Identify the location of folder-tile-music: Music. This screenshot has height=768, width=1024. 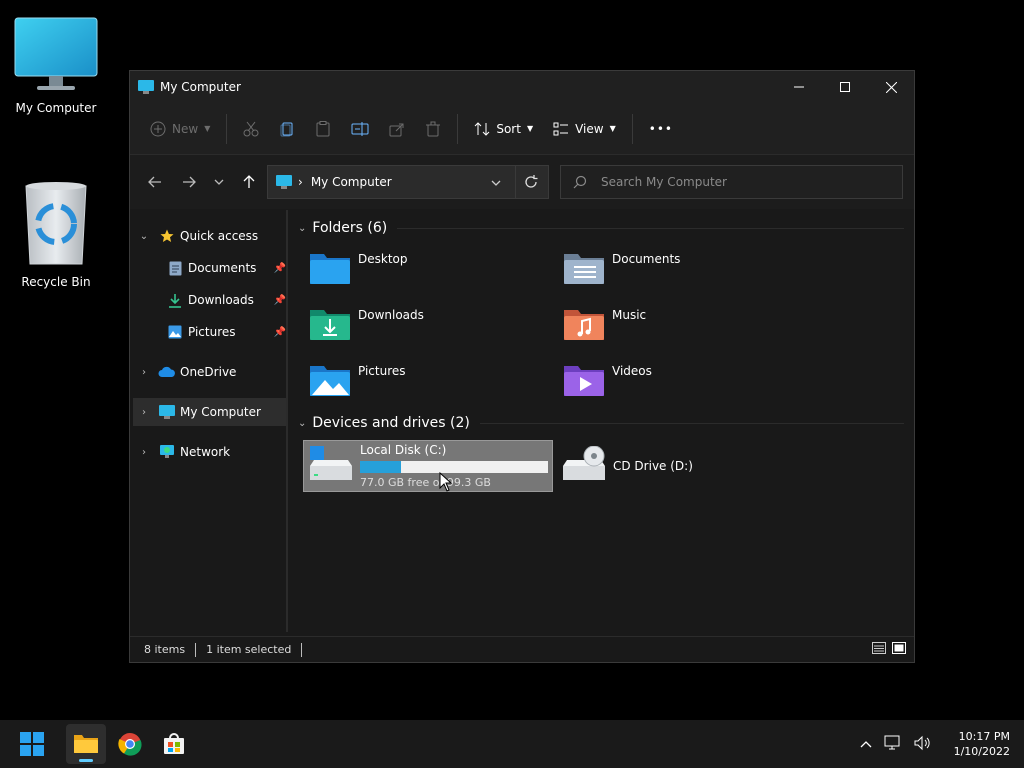
(687, 329).